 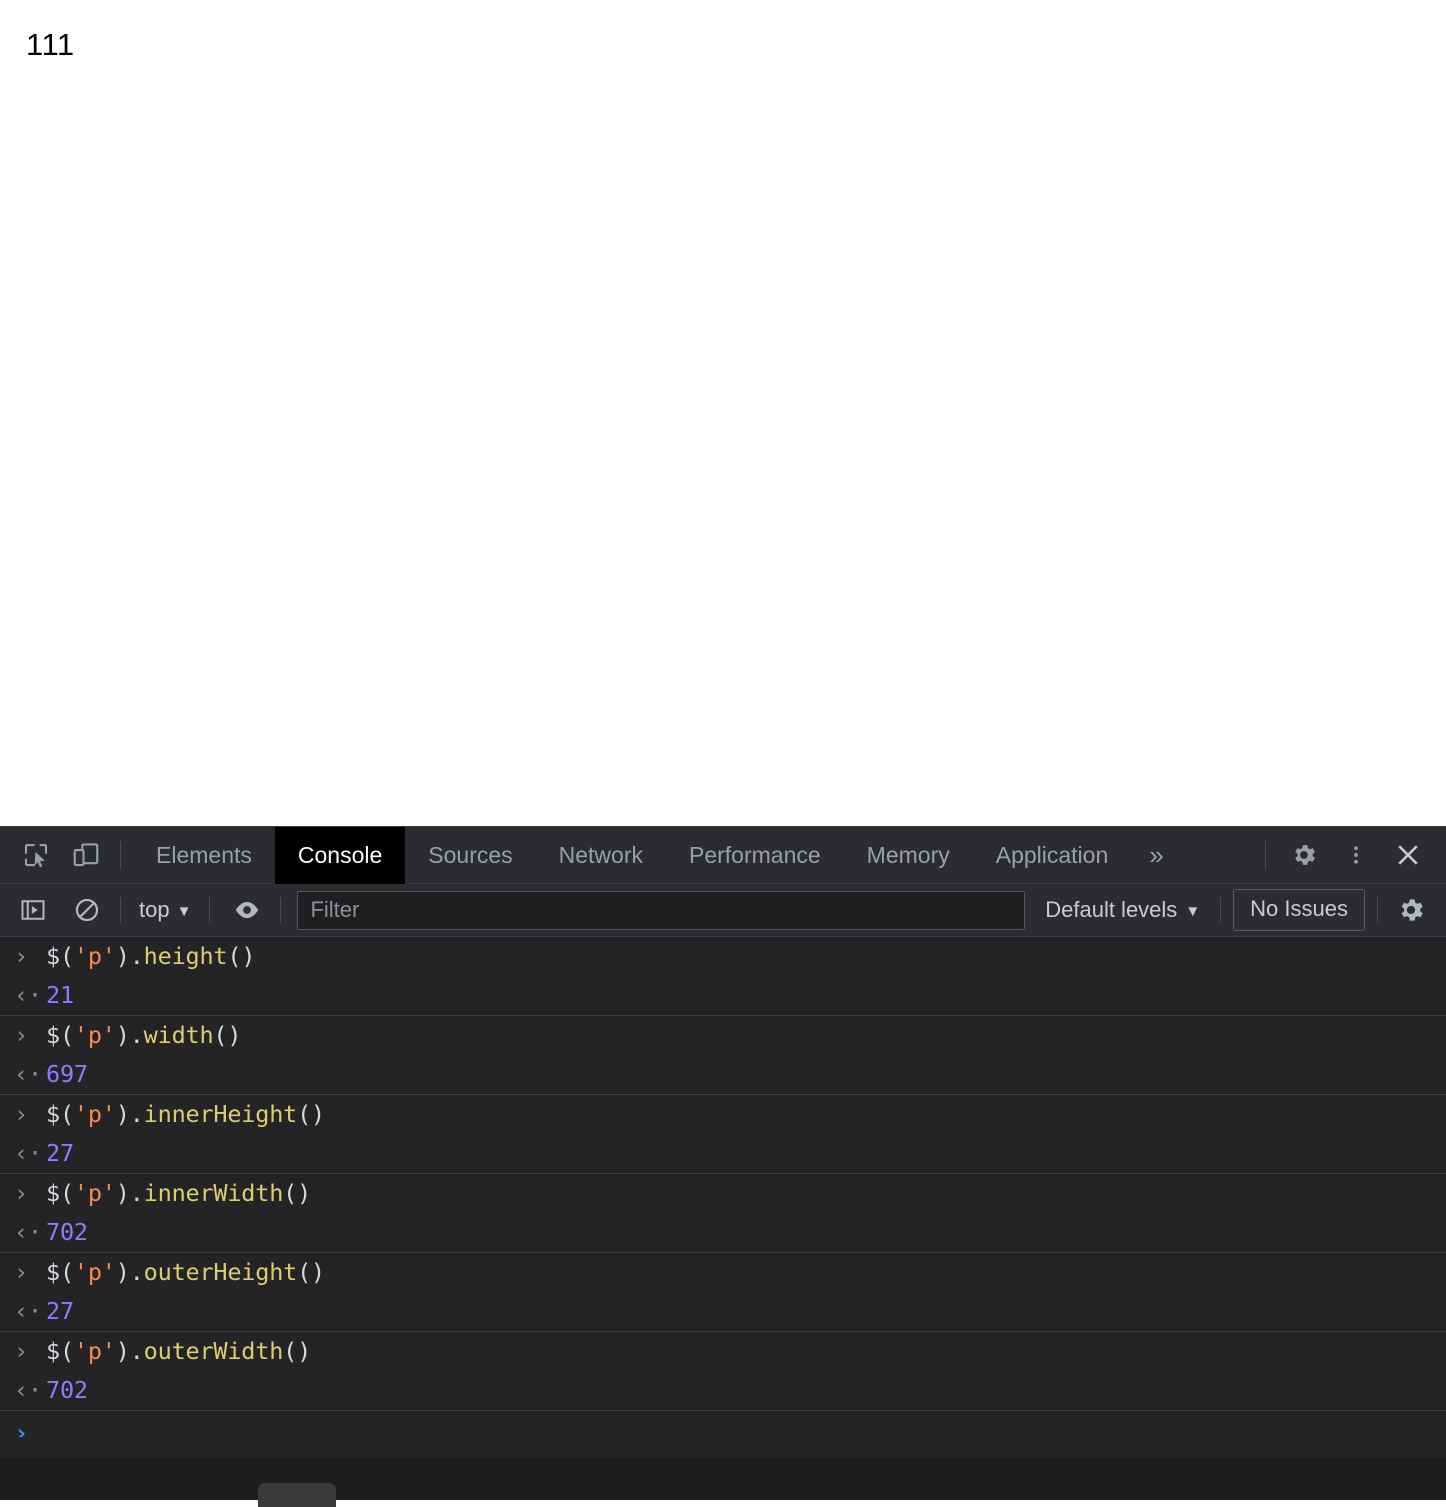 What do you see at coordinates (247, 910) in the screenshot?
I see `live-expression-eye-icon` at bounding box center [247, 910].